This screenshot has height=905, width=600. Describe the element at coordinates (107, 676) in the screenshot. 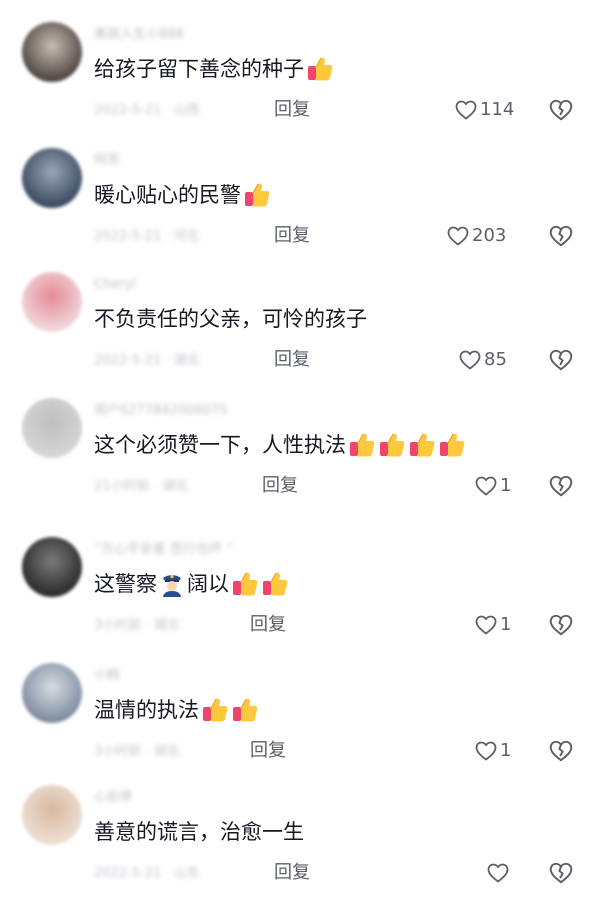

I see `username: 小韩` at that location.